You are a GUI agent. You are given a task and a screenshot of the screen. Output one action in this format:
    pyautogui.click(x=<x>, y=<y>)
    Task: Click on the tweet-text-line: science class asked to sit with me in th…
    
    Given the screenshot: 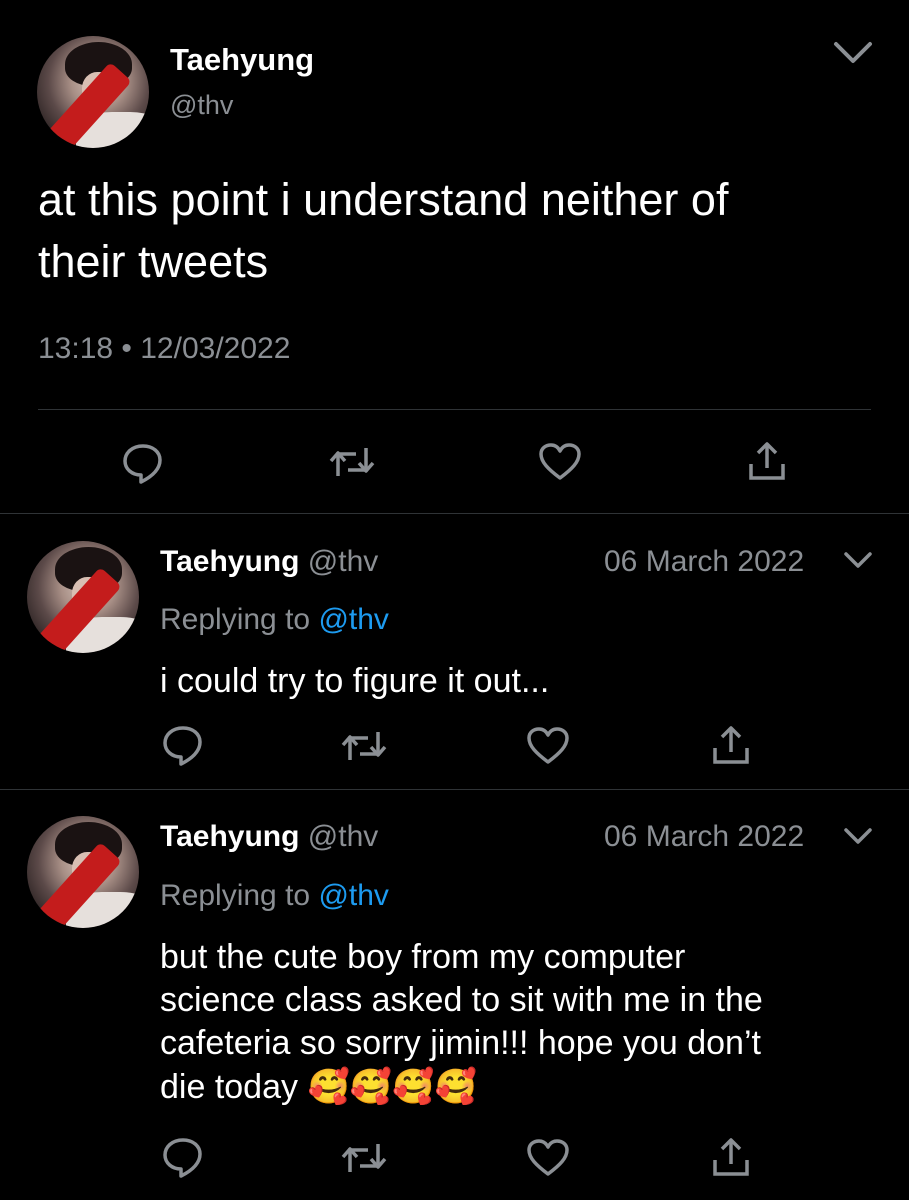 What is the action you would take?
    pyautogui.click(x=461, y=1000)
    